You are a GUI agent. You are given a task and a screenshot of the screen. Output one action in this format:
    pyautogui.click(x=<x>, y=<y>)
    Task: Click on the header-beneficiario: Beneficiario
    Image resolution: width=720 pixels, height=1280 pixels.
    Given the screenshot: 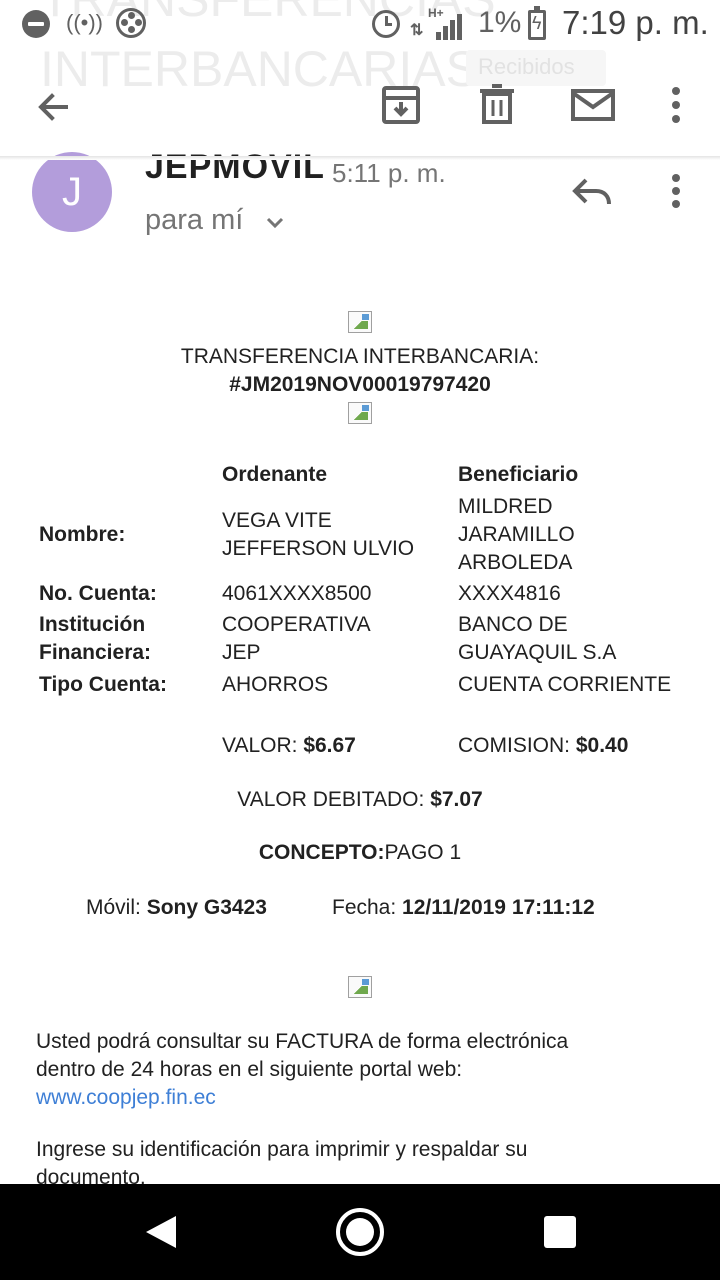 What is the action you would take?
    pyautogui.click(x=518, y=474)
    